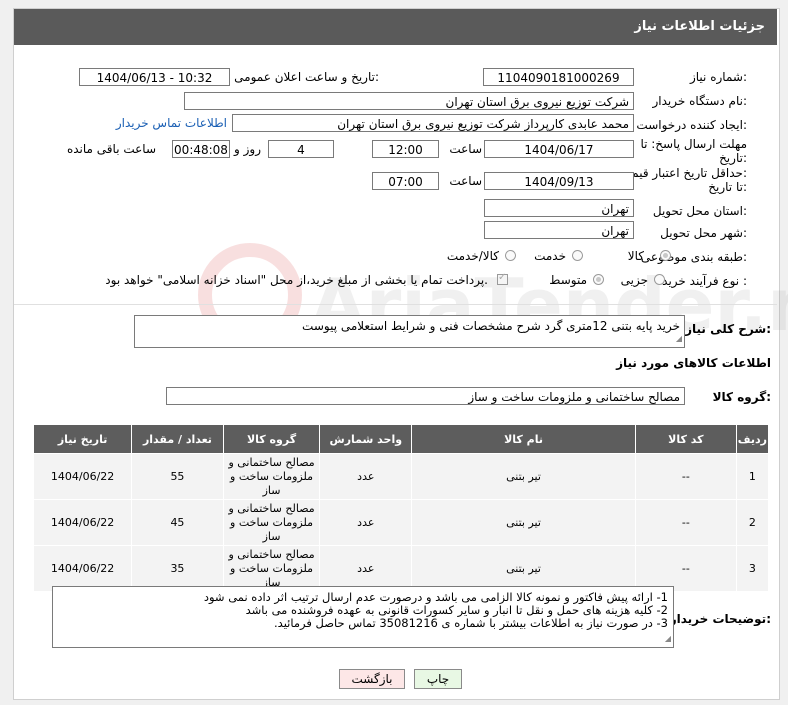  What do you see at coordinates (558, 77) in the screenshot?
I see `need-number-field: 1104090181000269` at bounding box center [558, 77].